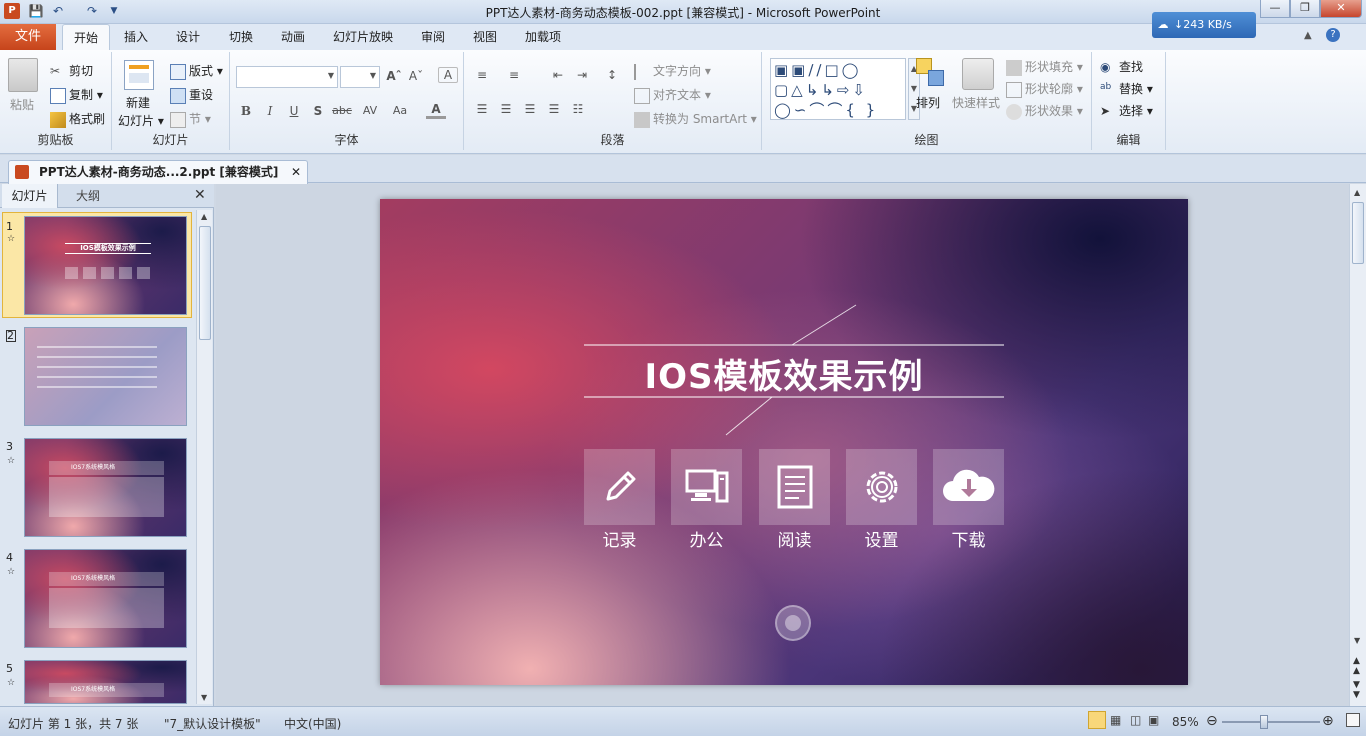 The width and height of the screenshot is (1366, 736). What do you see at coordinates (482, 75) in the screenshot?
I see `bullets-icon: ≡` at bounding box center [482, 75].